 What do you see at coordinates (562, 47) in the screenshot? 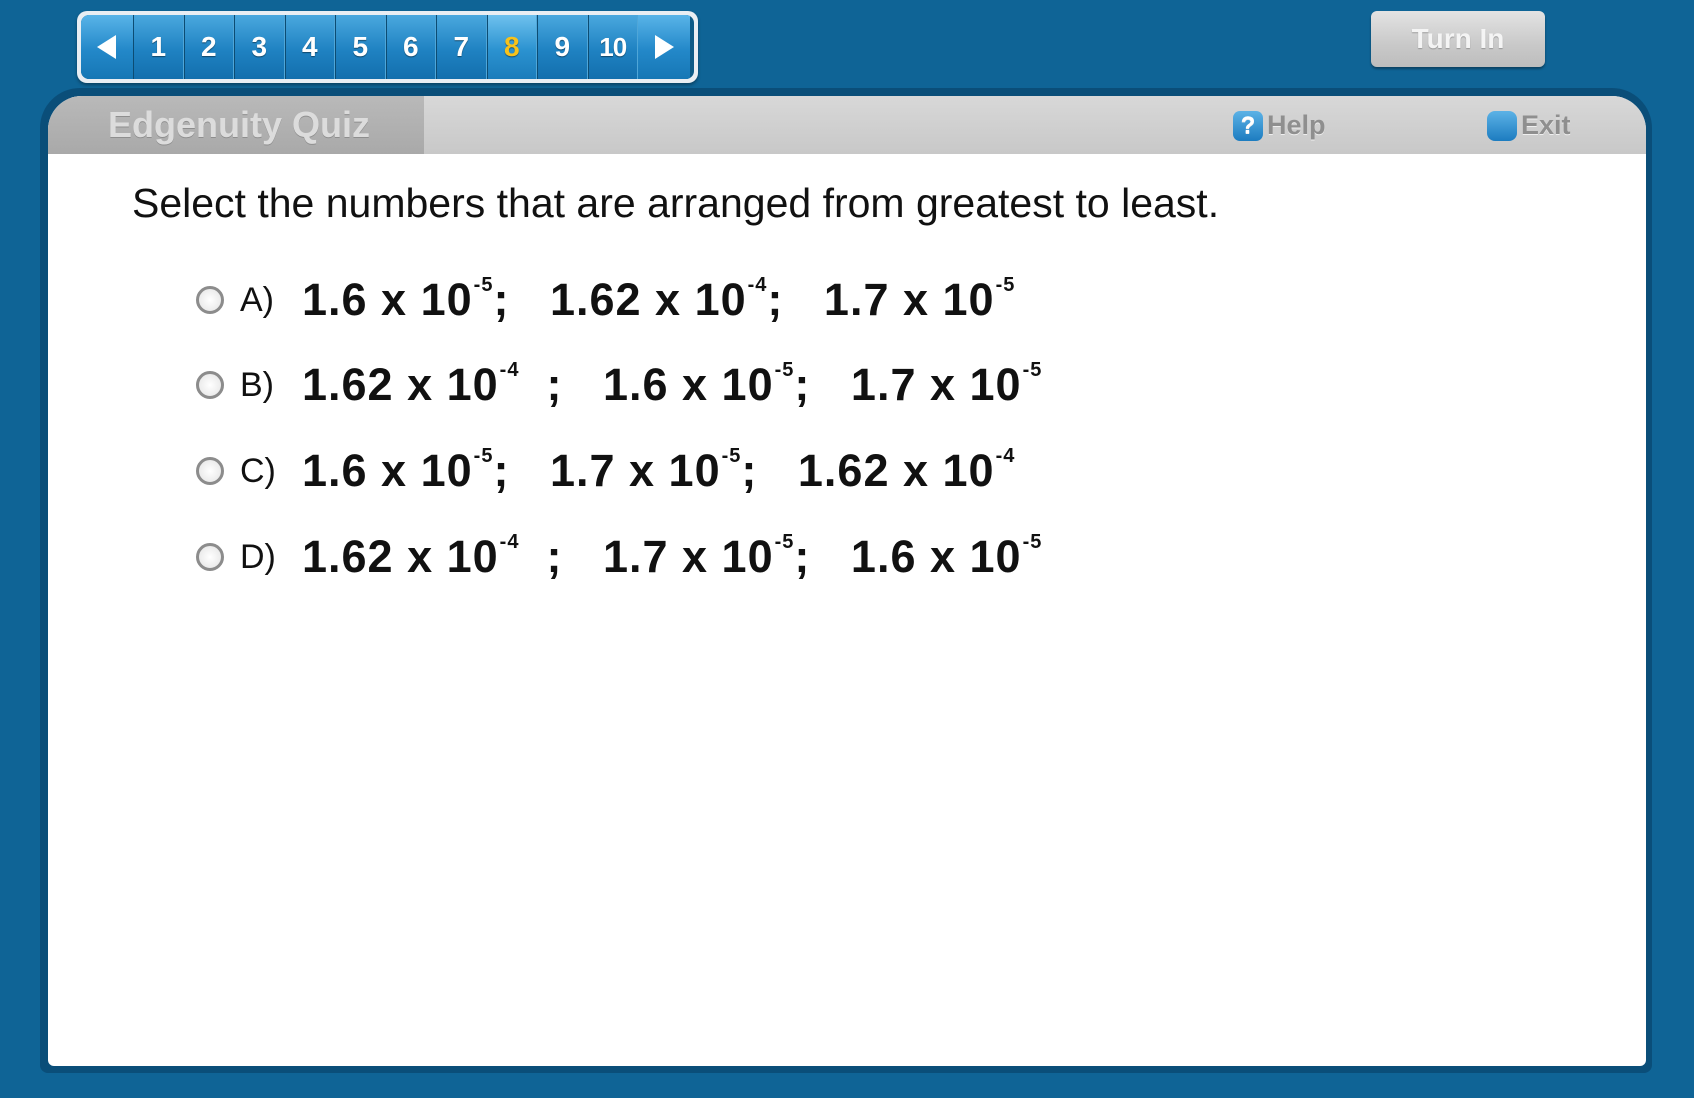
I see `question-number-button: 9` at bounding box center [562, 47].